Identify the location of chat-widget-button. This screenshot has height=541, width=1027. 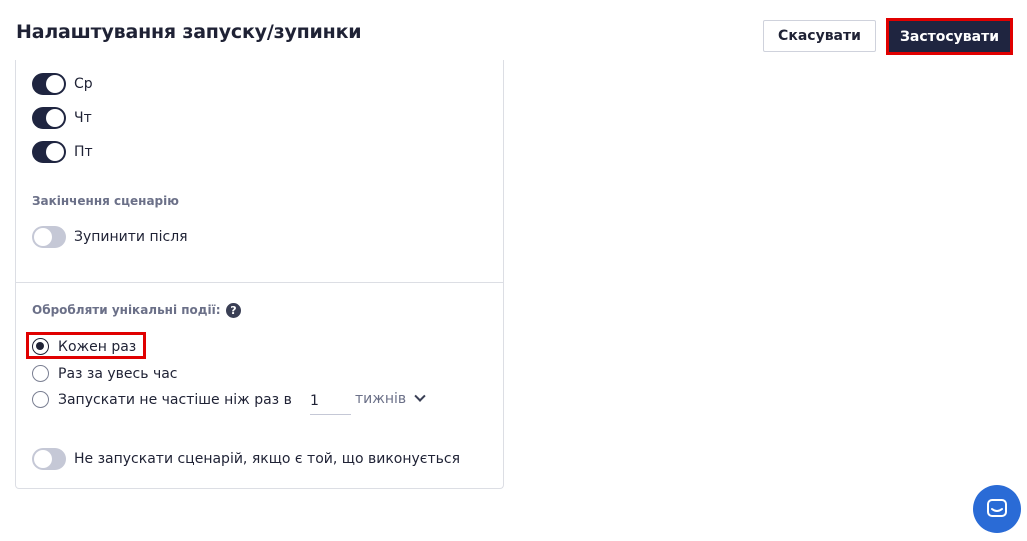
(997, 509).